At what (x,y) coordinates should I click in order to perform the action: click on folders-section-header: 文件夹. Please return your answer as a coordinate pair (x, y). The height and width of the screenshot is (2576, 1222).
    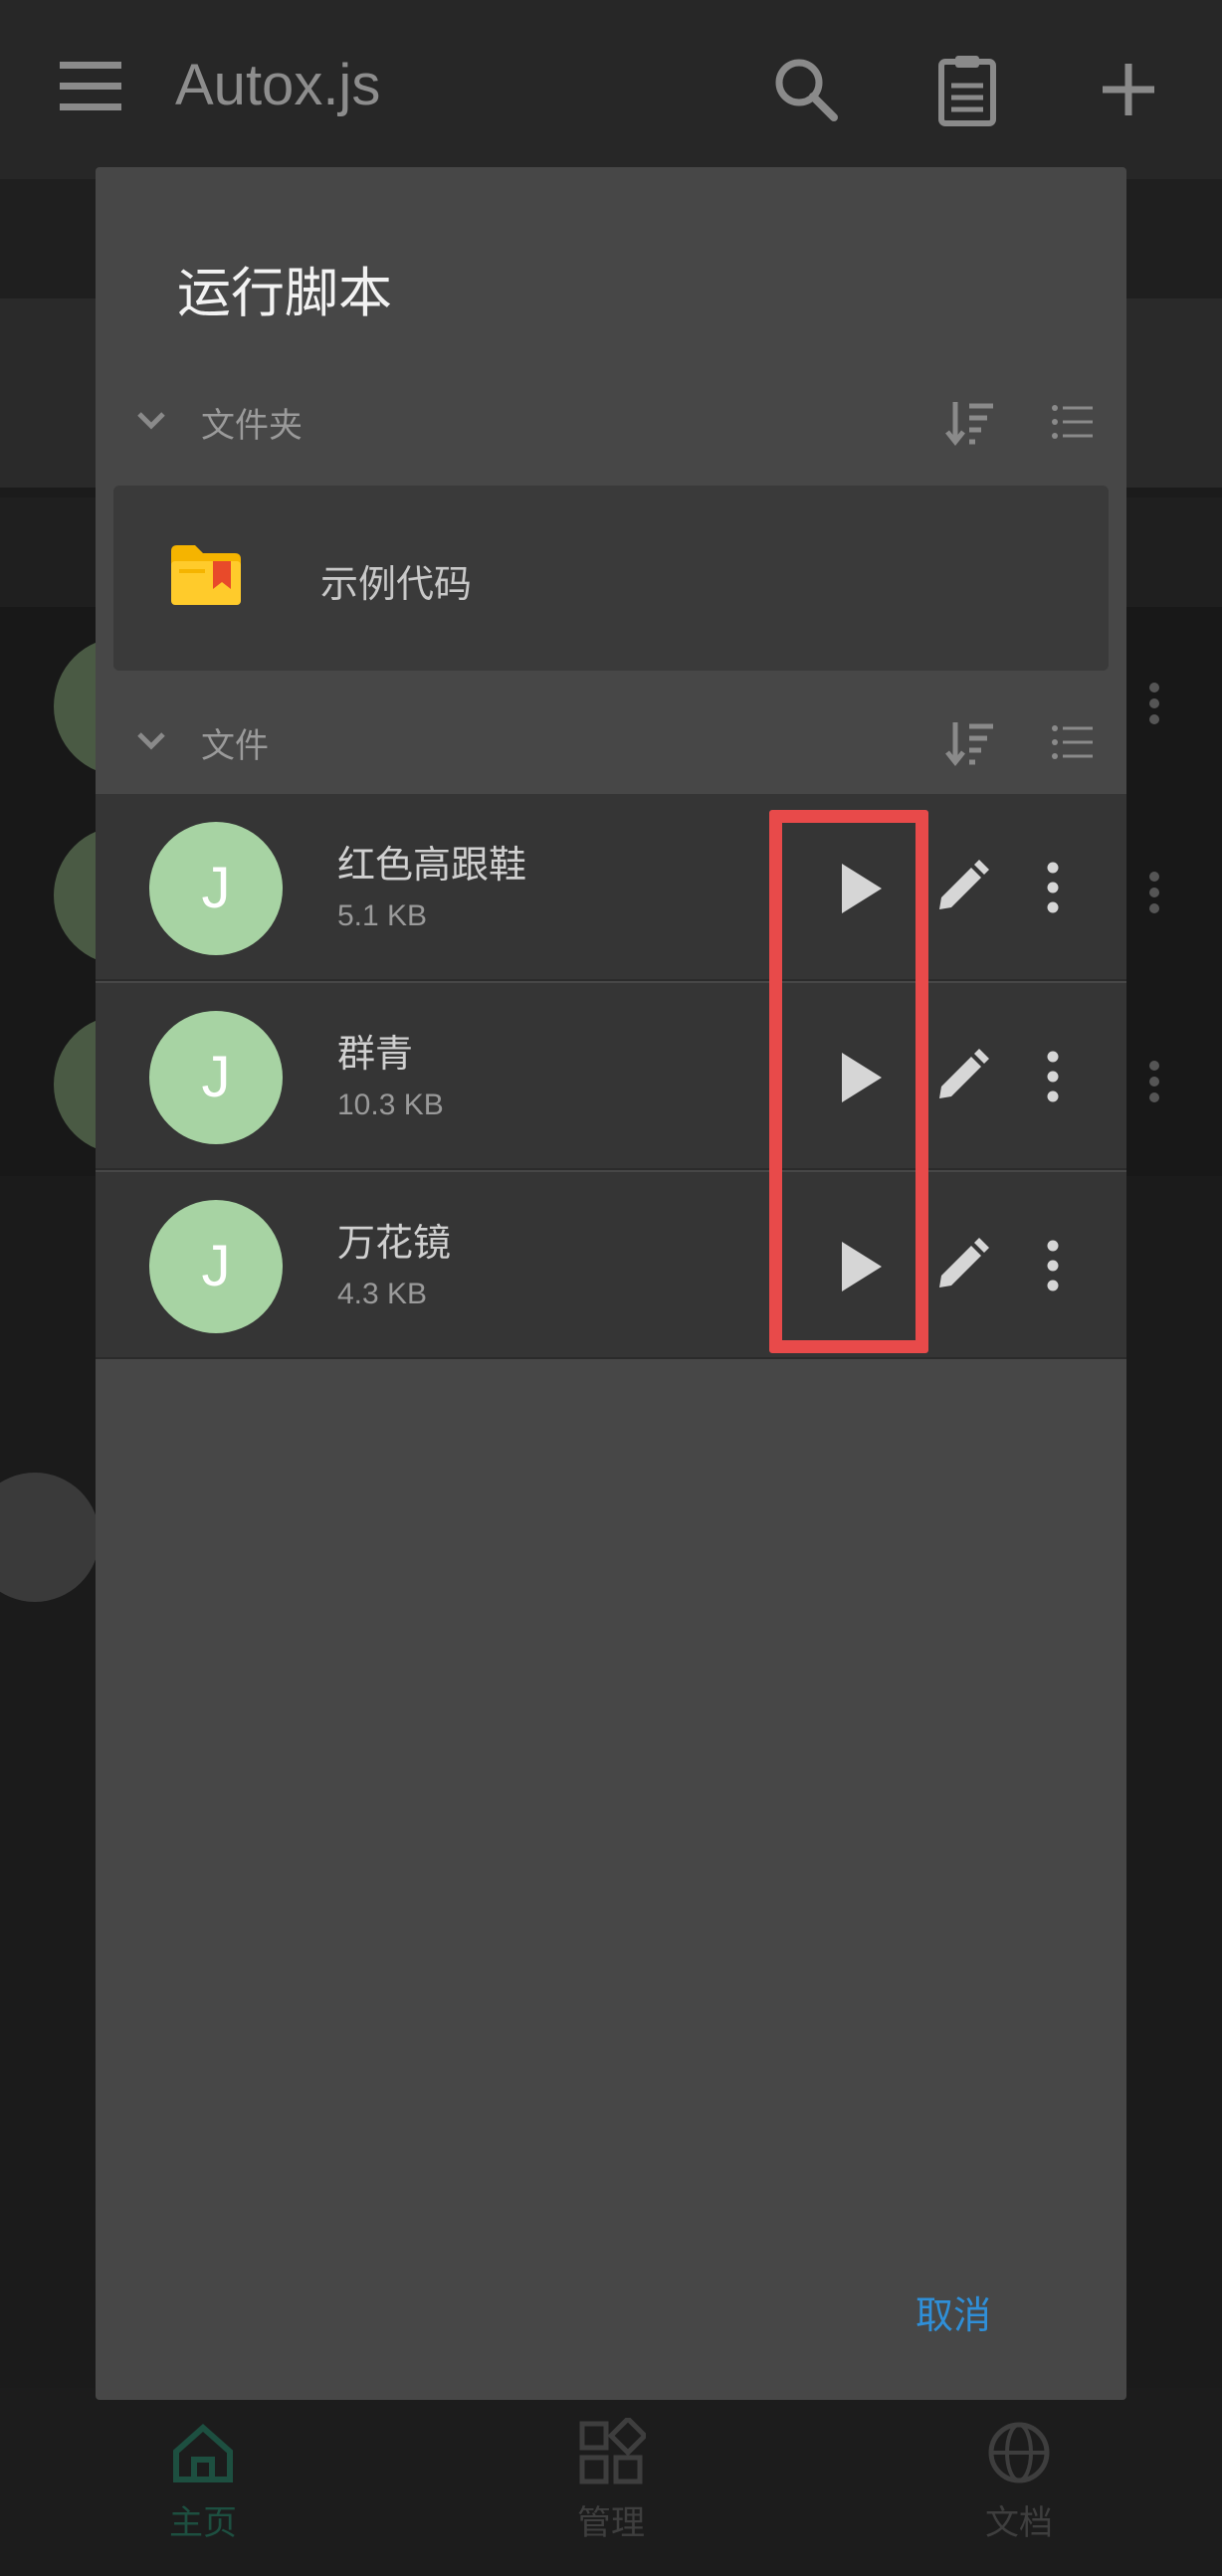
    Looking at the image, I should click on (611, 421).